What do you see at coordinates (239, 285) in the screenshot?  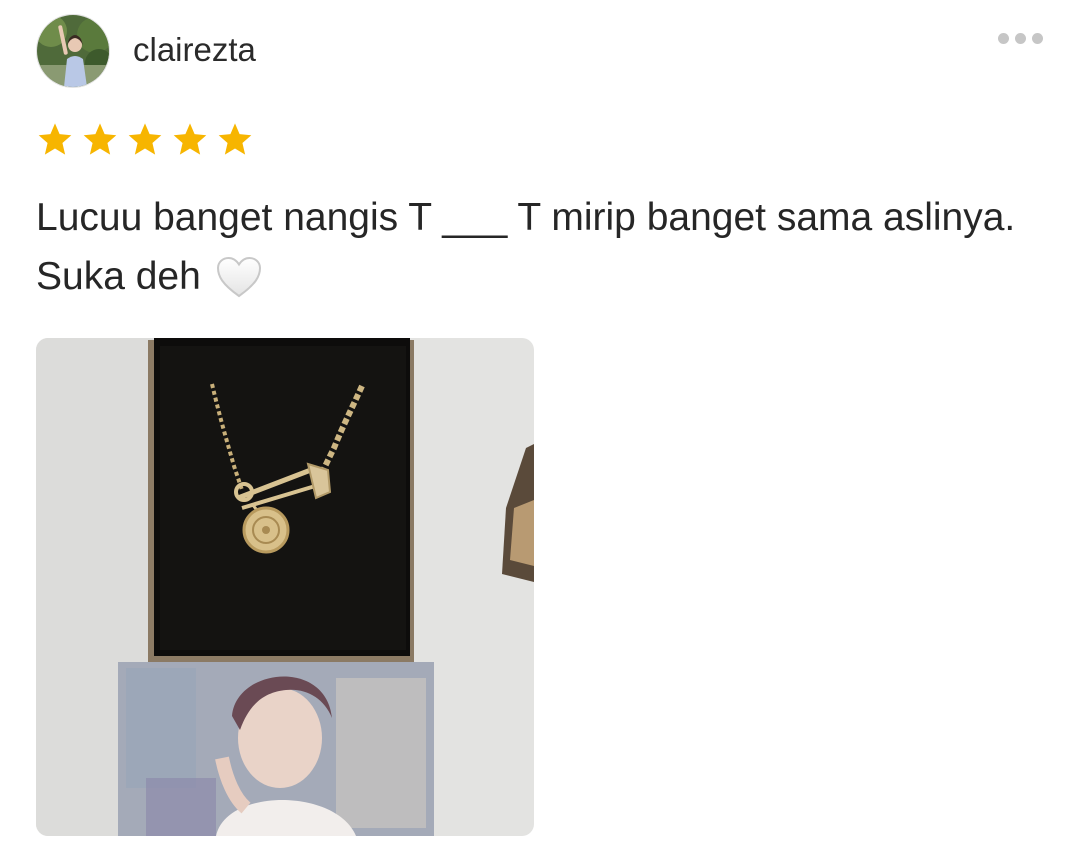 I see `white-heart-icon` at bounding box center [239, 285].